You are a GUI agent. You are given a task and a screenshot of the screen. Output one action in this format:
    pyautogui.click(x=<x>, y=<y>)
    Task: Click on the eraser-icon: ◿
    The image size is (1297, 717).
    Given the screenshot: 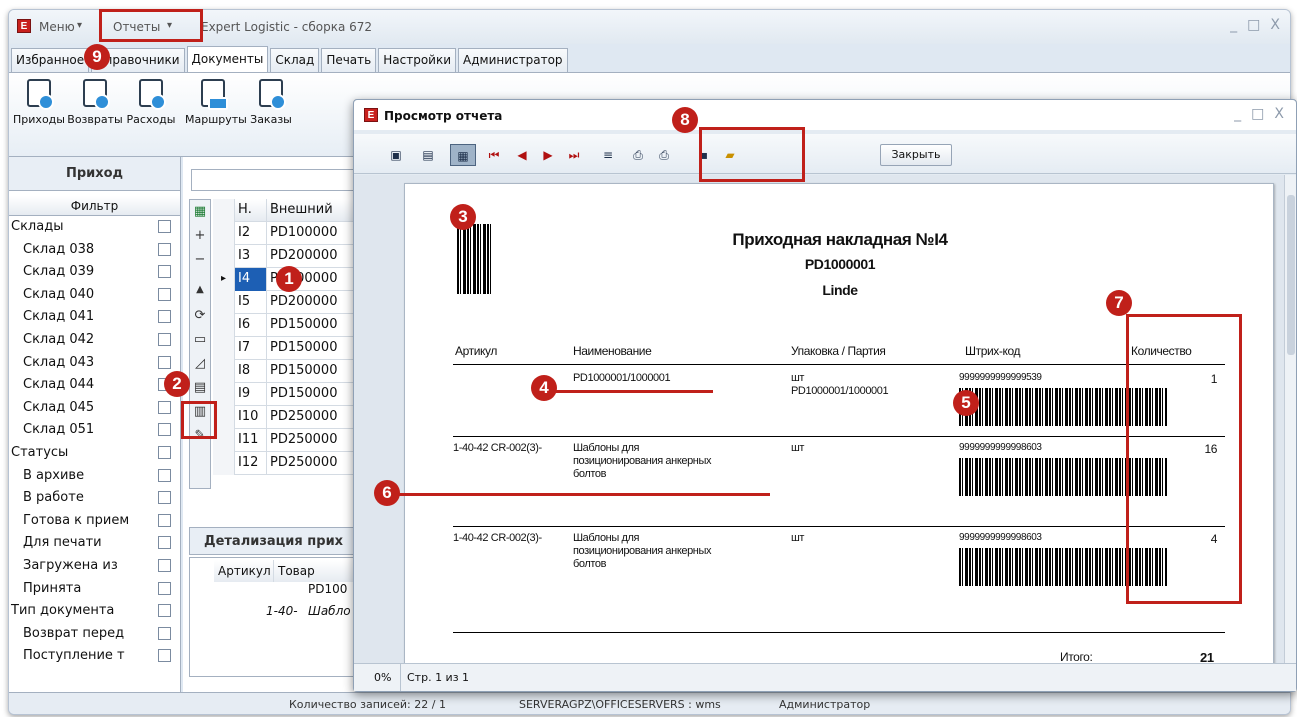 What is the action you would take?
    pyautogui.click(x=200, y=363)
    